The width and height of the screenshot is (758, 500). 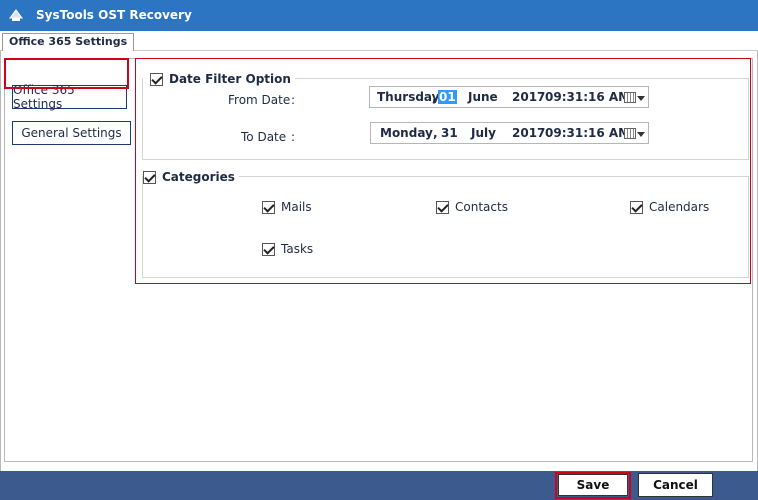 I want to click on to-date-colon: :, so click(x=293, y=137).